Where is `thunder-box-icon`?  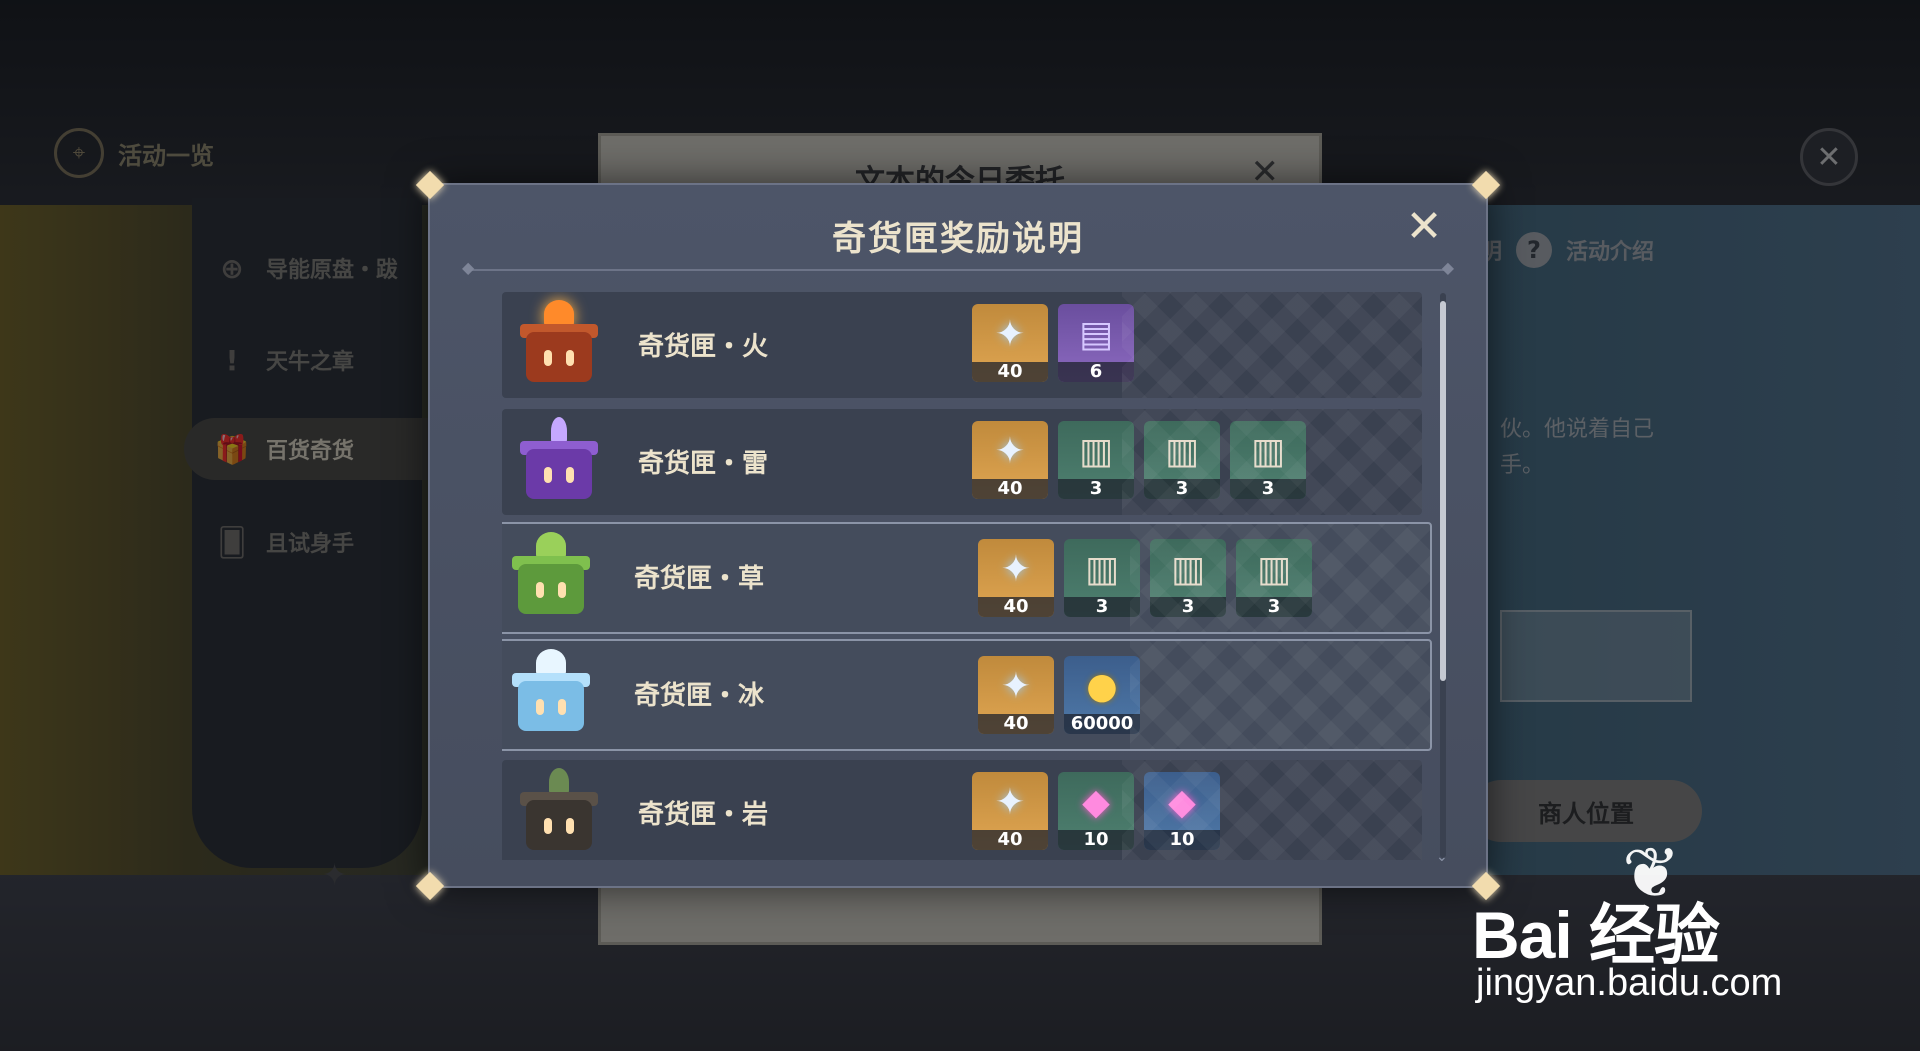 thunder-box-icon is located at coordinates (559, 462).